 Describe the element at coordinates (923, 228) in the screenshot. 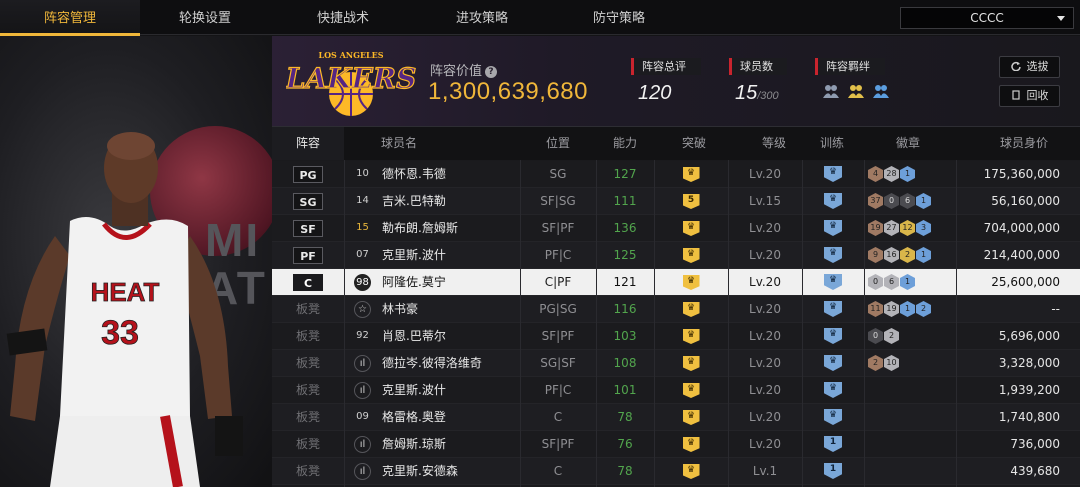

I see `badge-hex-icon: 3` at that location.